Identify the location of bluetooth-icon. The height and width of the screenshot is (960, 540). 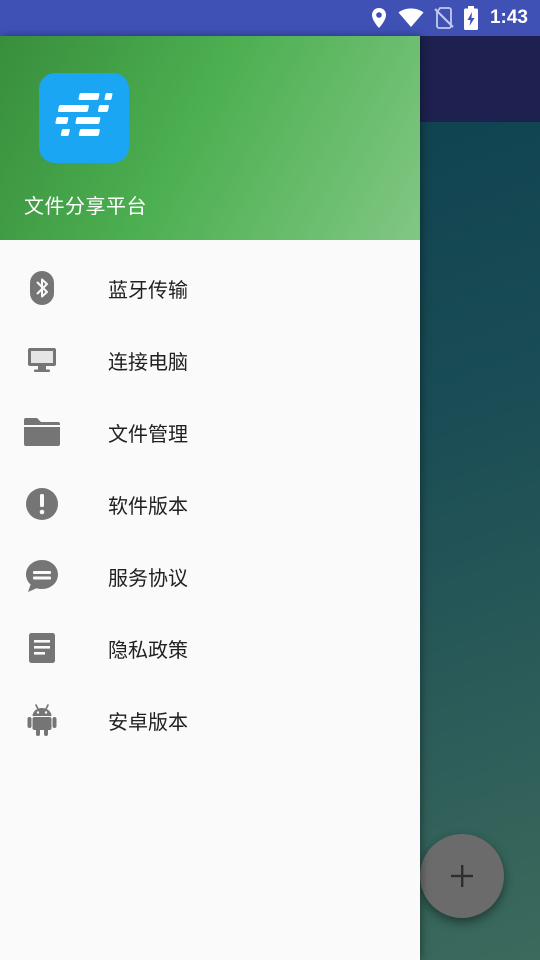
(42, 288).